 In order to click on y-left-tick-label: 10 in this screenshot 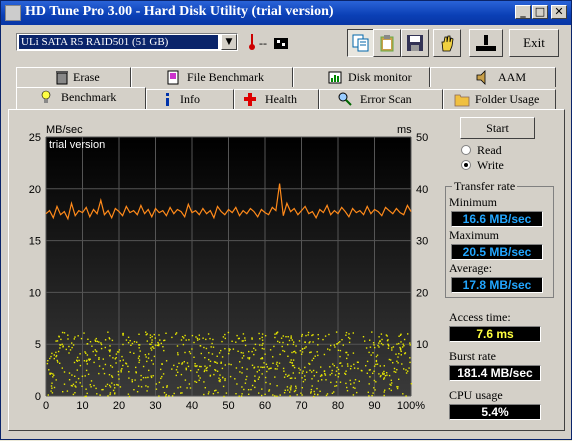, I will do `click(35, 293)`.